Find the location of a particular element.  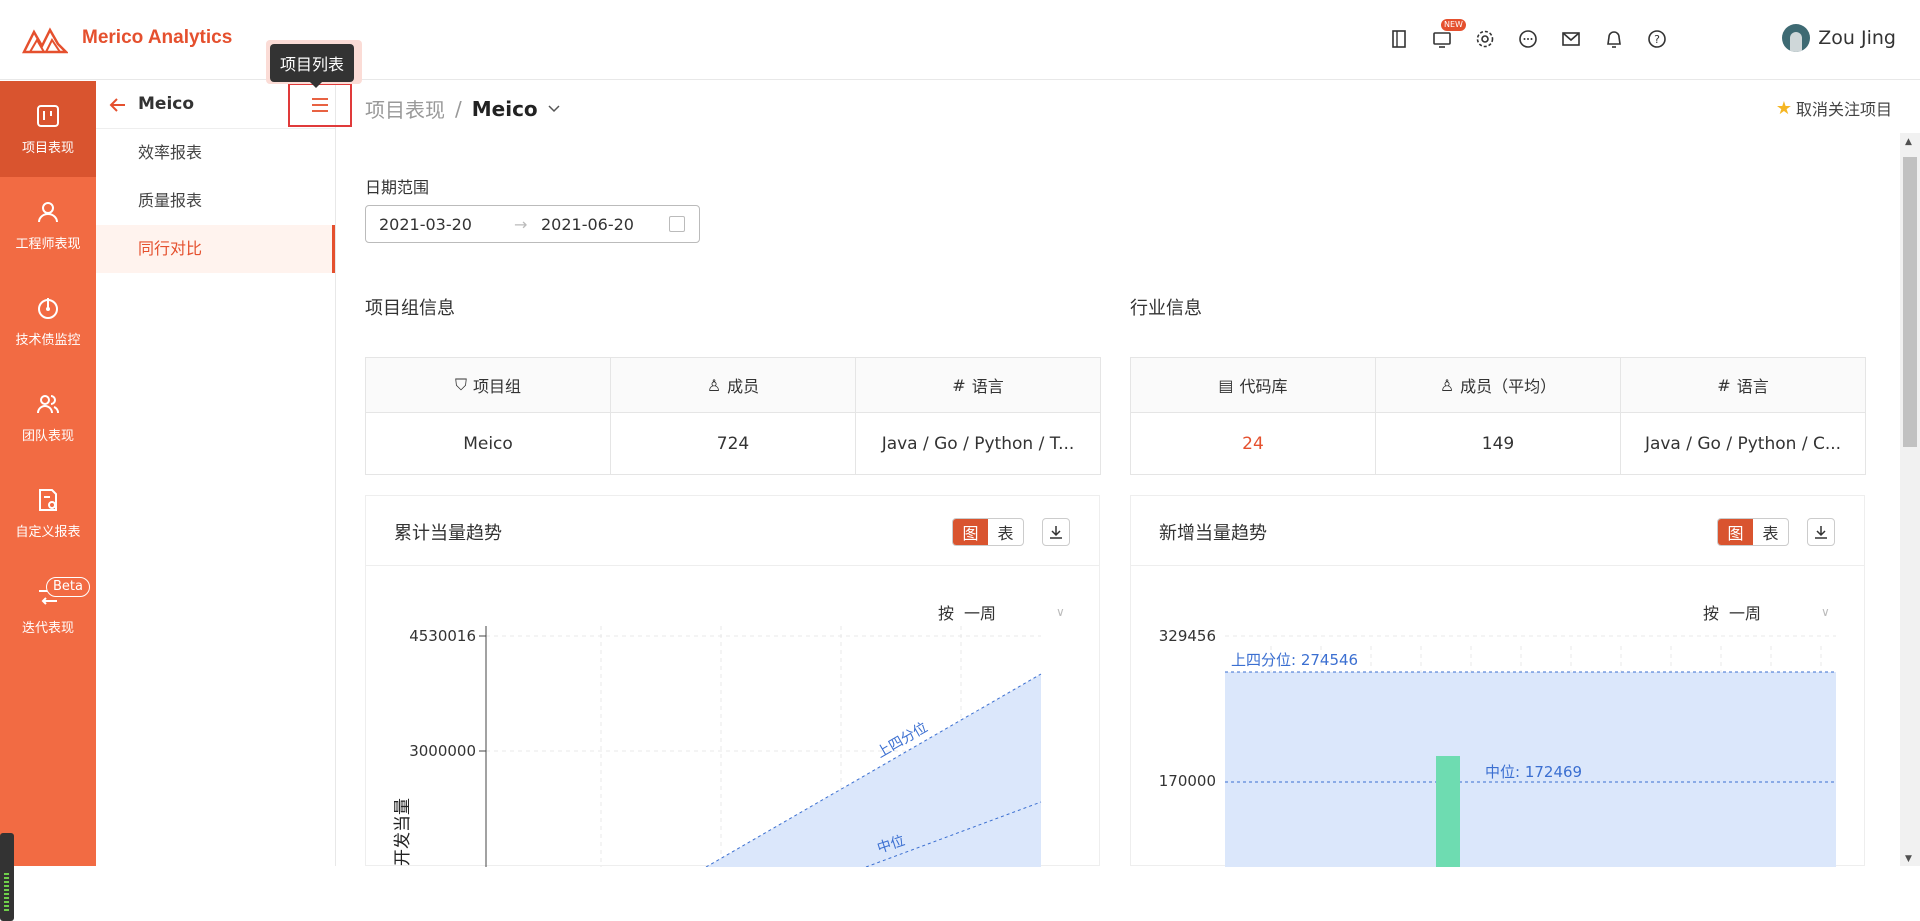

scroll-up-icon: ▲ is located at coordinates (1908, 142).